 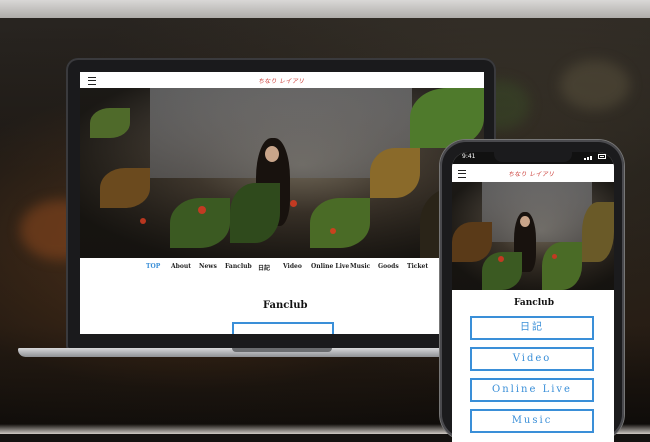 I want to click on laptop-fanclub-button, so click(x=283, y=328).